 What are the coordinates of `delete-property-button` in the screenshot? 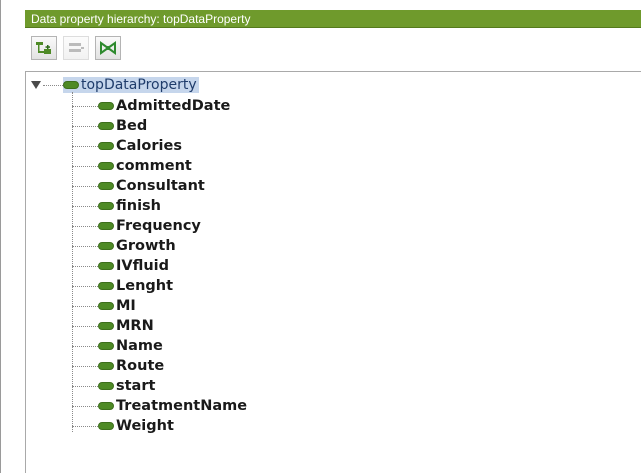 It's located at (108, 48).